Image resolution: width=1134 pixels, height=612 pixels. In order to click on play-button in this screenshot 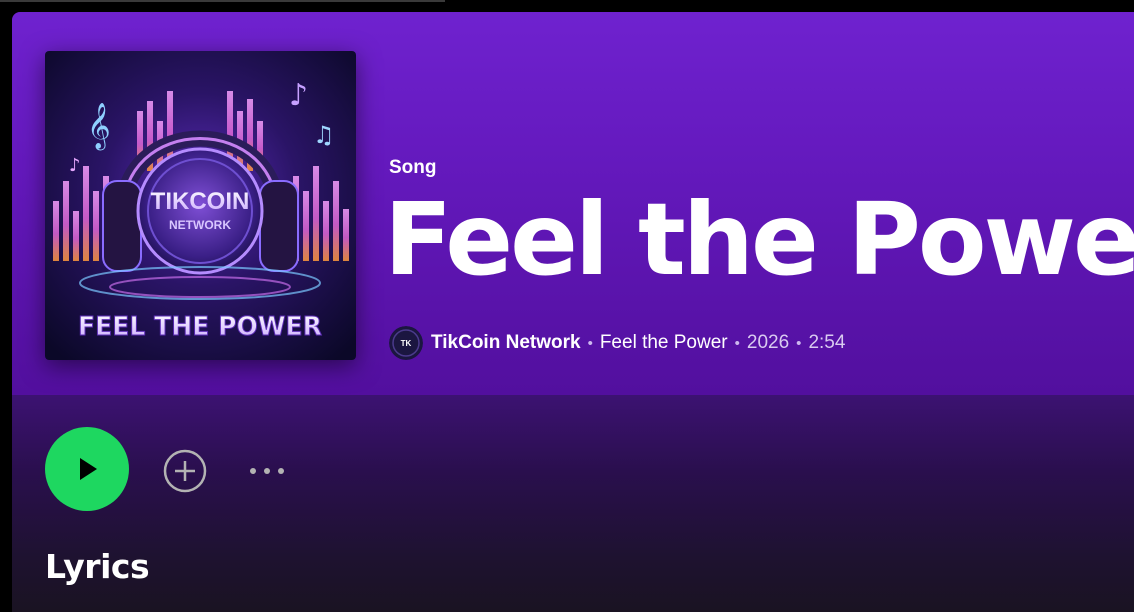, I will do `click(87, 469)`.